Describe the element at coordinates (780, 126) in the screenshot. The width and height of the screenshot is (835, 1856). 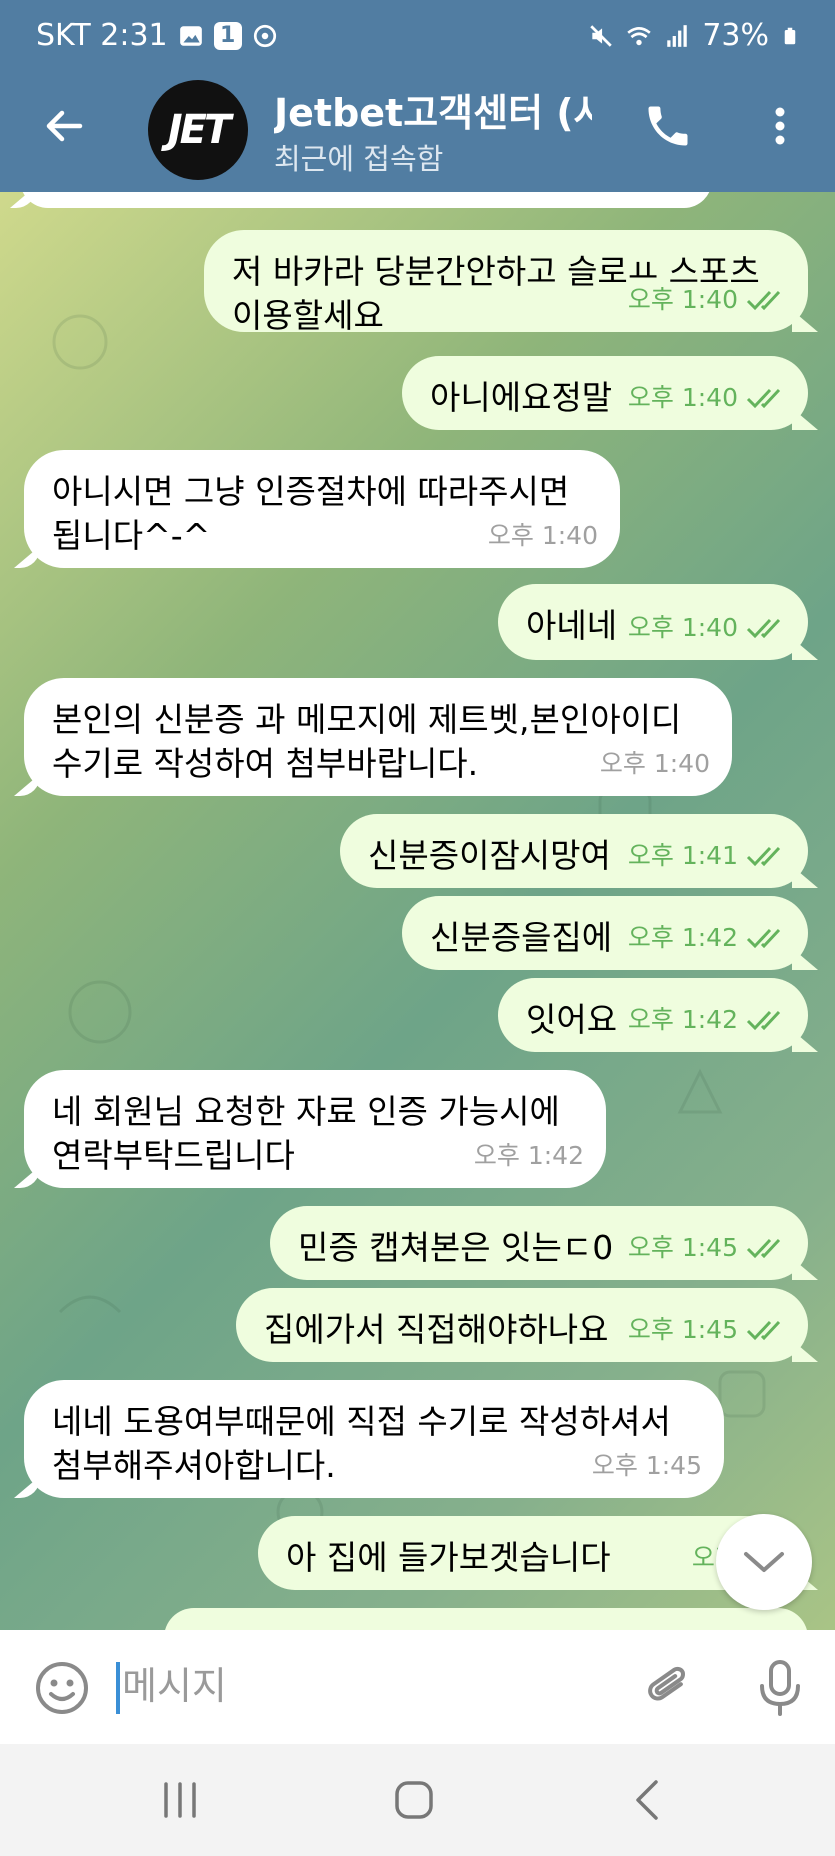
I see `more-vertical-icon` at that location.